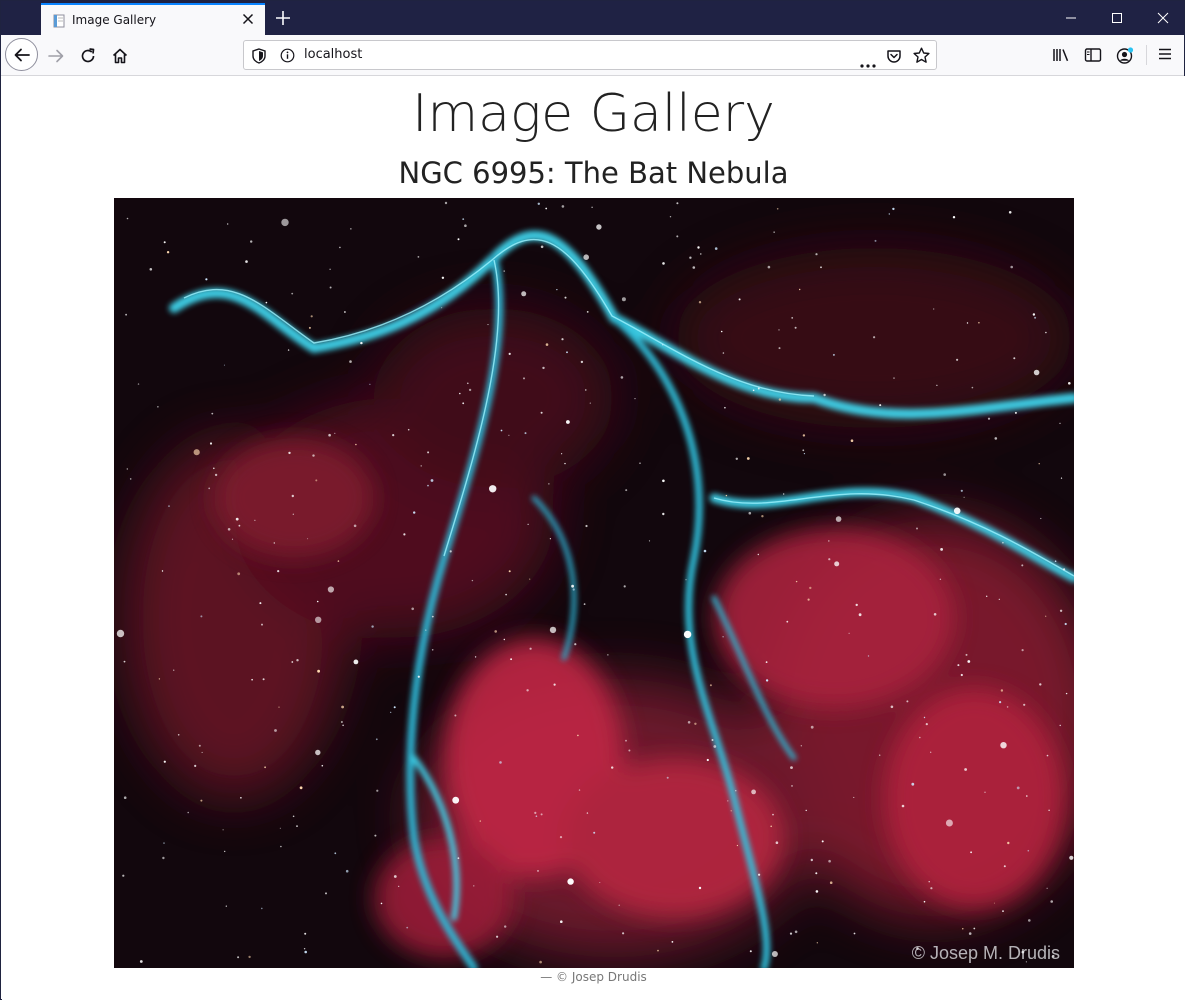 This screenshot has width=1185, height=1000. What do you see at coordinates (590, 55) in the screenshot?
I see `url-bar: localhost` at bounding box center [590, 55].